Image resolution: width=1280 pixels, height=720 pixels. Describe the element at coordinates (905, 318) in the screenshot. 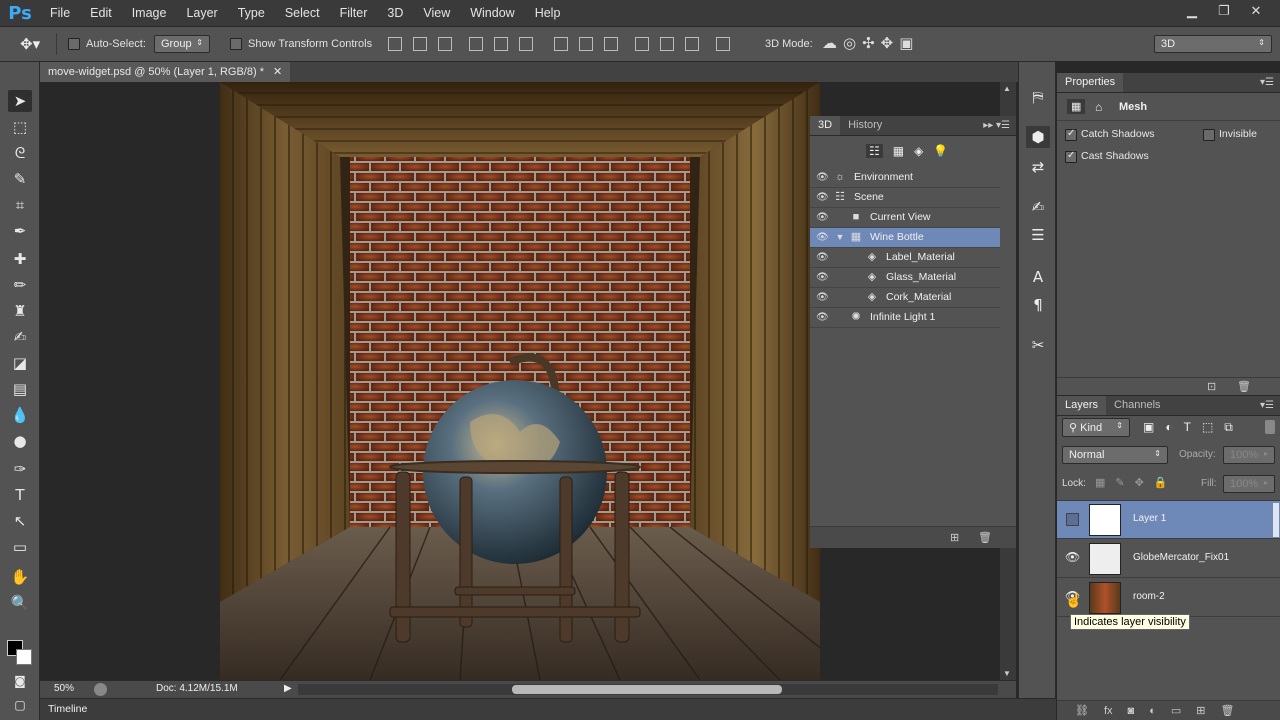

I see `3d-row-infinite-light: 👁 ✺ Infinite Light 1` at that location.